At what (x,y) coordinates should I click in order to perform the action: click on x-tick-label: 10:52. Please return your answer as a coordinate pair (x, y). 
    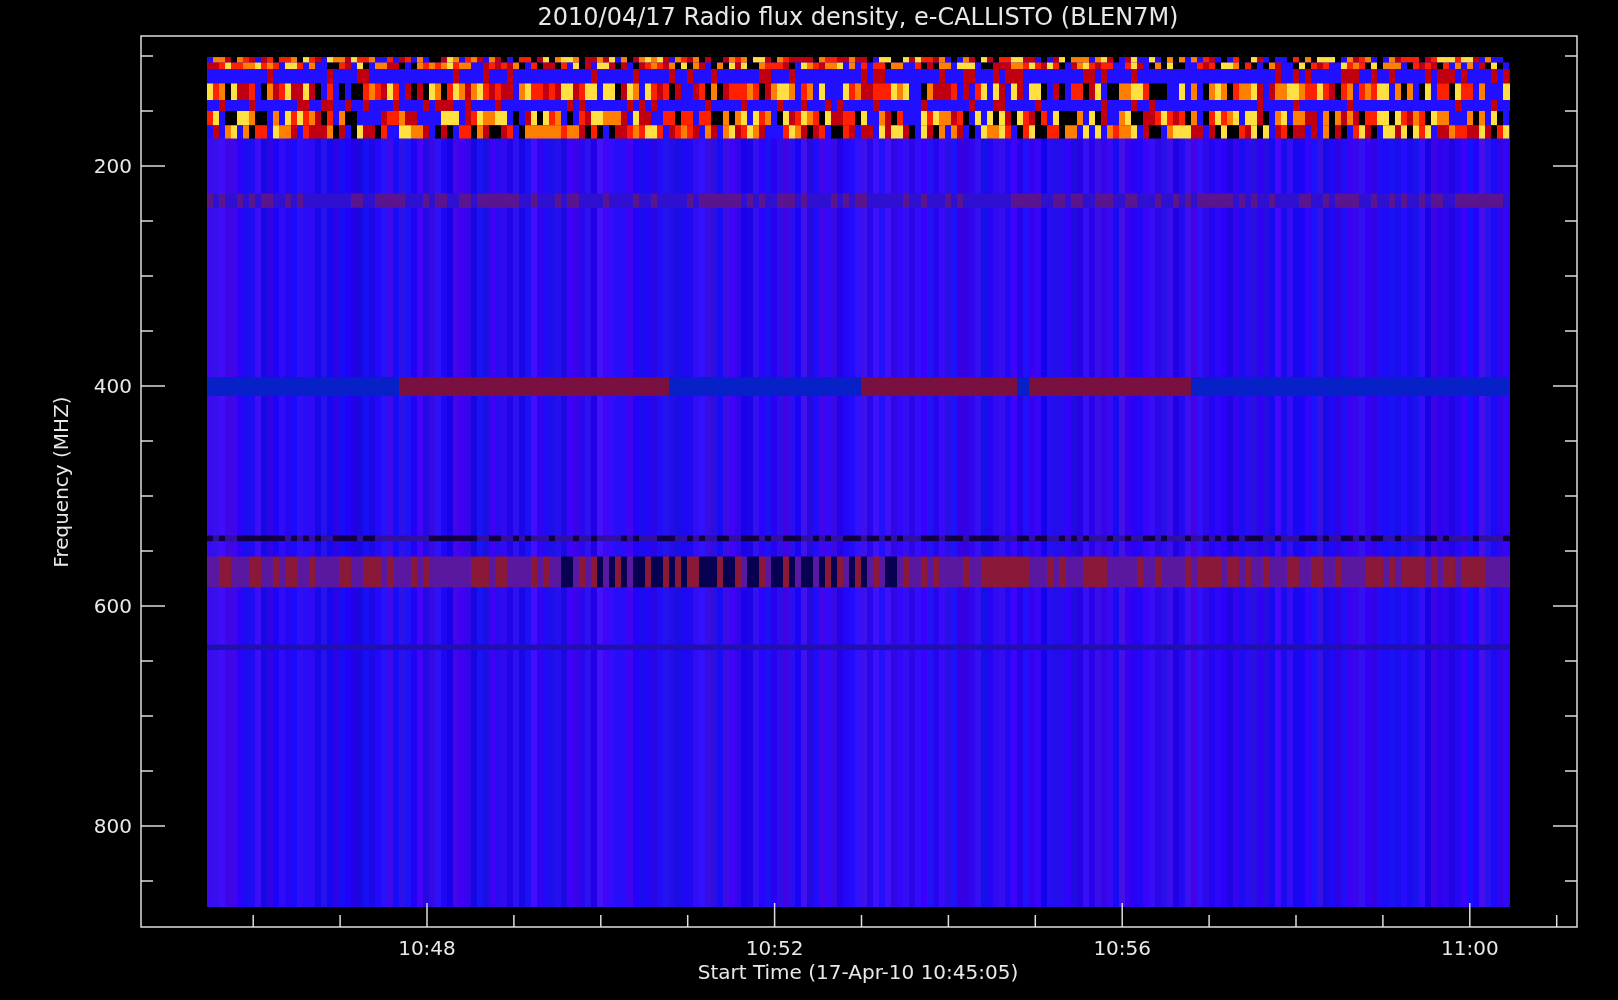
    Looking at the image, I should click on (774, 948).